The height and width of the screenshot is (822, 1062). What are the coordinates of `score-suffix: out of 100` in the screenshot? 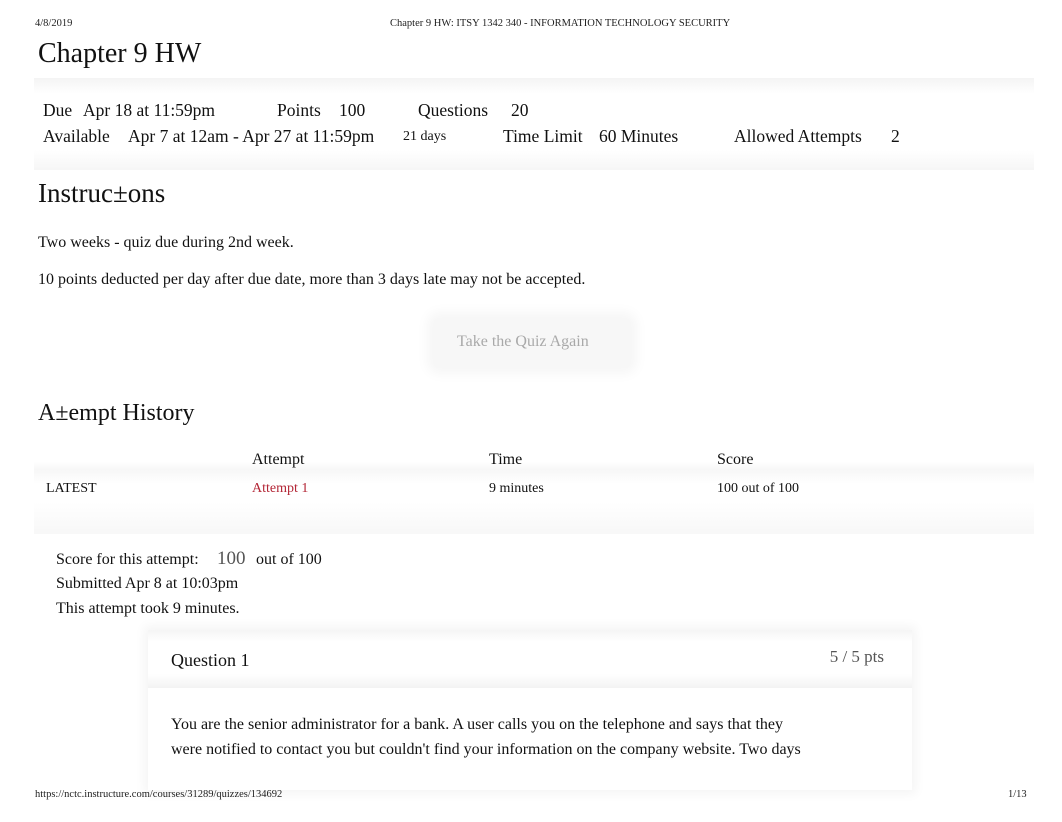 It's located at (289, 559).